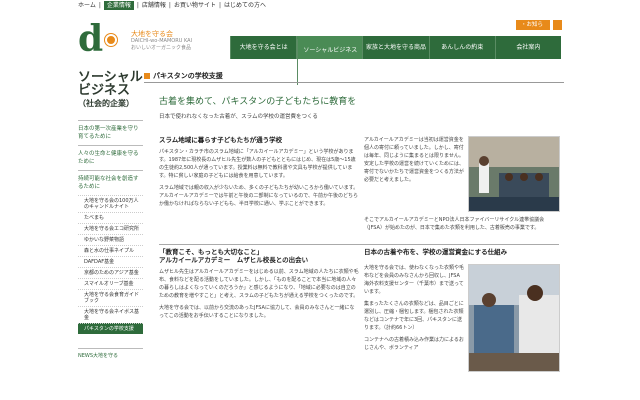 This screenshot has width=640, height=400. What do you see at coordinates (110, 250) in the screenshot?
I see `sidebar-sub-forest: 森と水の仕事ネイプル` at bounding box center [110, 250].